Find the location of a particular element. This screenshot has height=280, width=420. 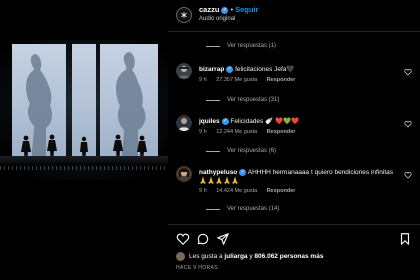

follow-button: Seguir is located at coordinates (246, 9).